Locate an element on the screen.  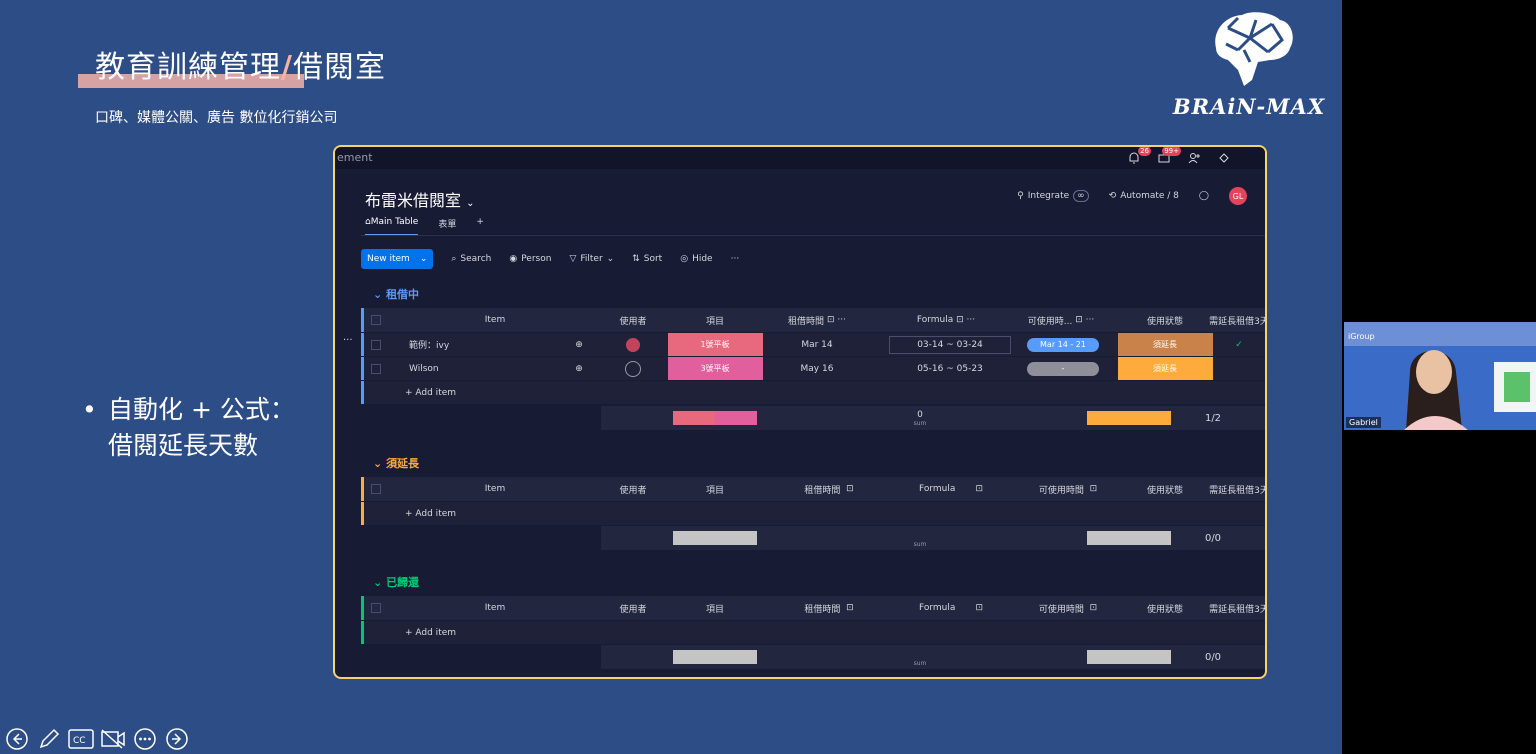
board-title: 布雷米借閱室 ⌄ is located at coordinates (420, 199).